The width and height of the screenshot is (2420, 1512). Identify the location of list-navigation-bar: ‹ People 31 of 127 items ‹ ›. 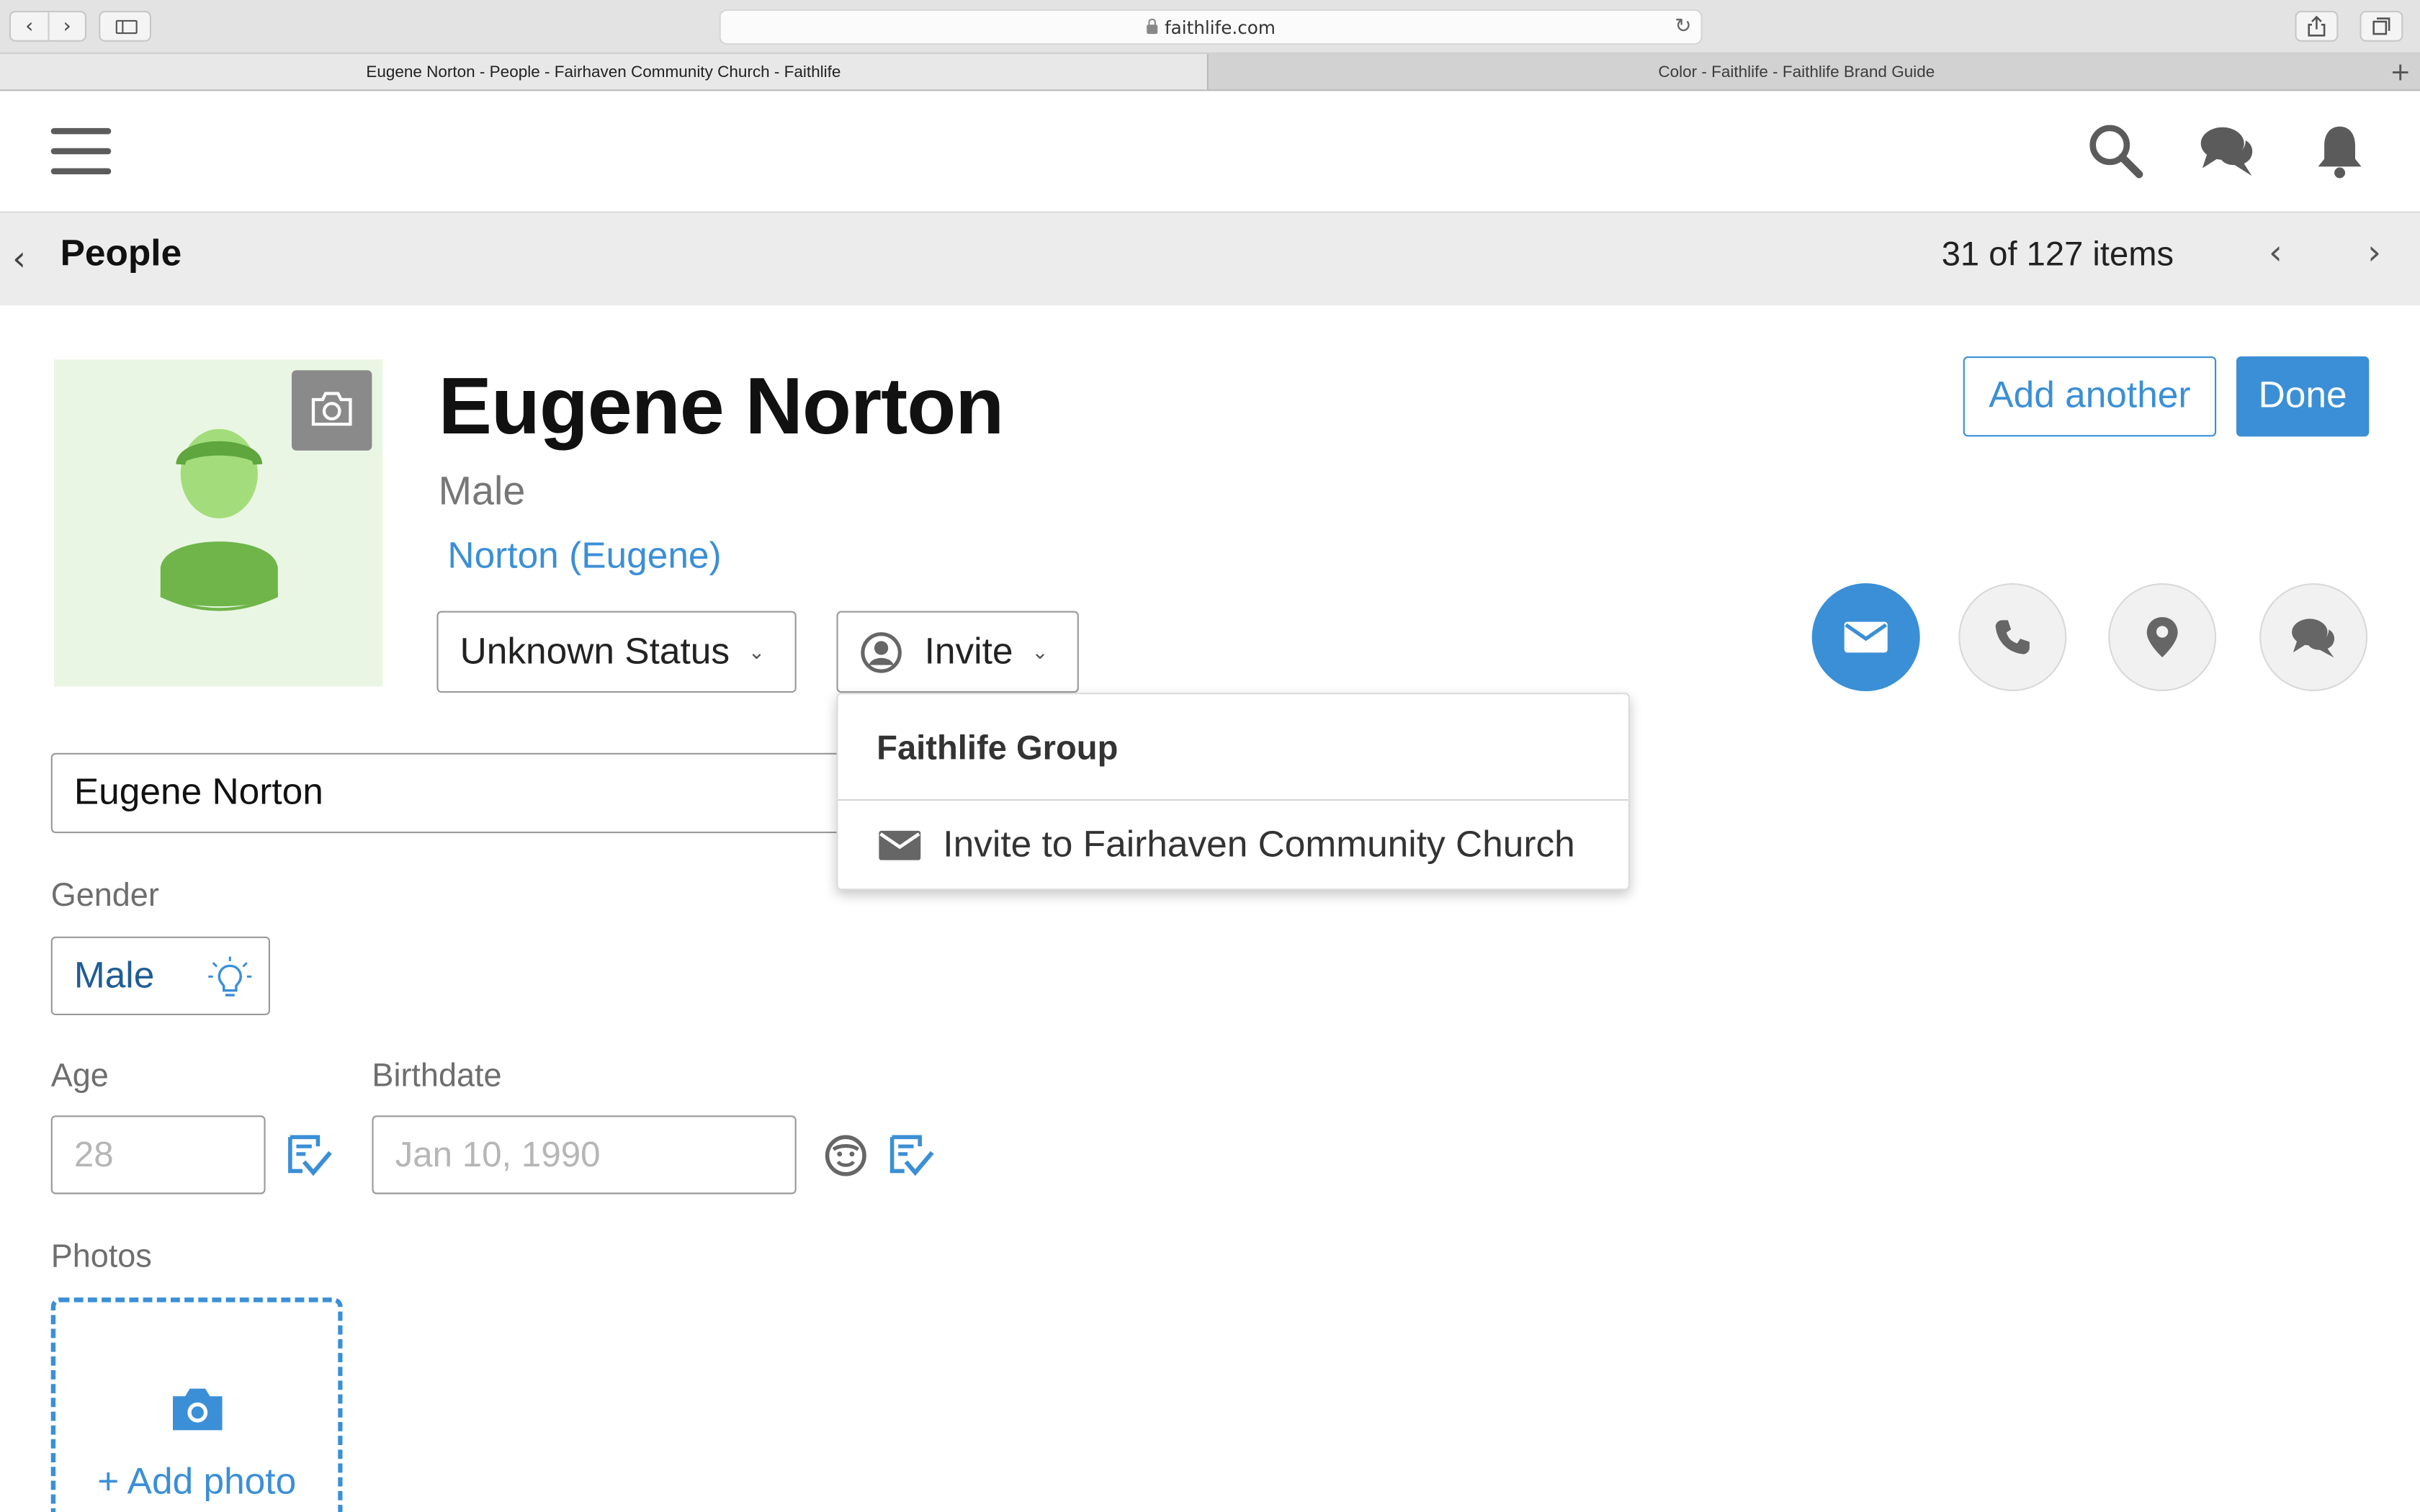
(1210, 259).